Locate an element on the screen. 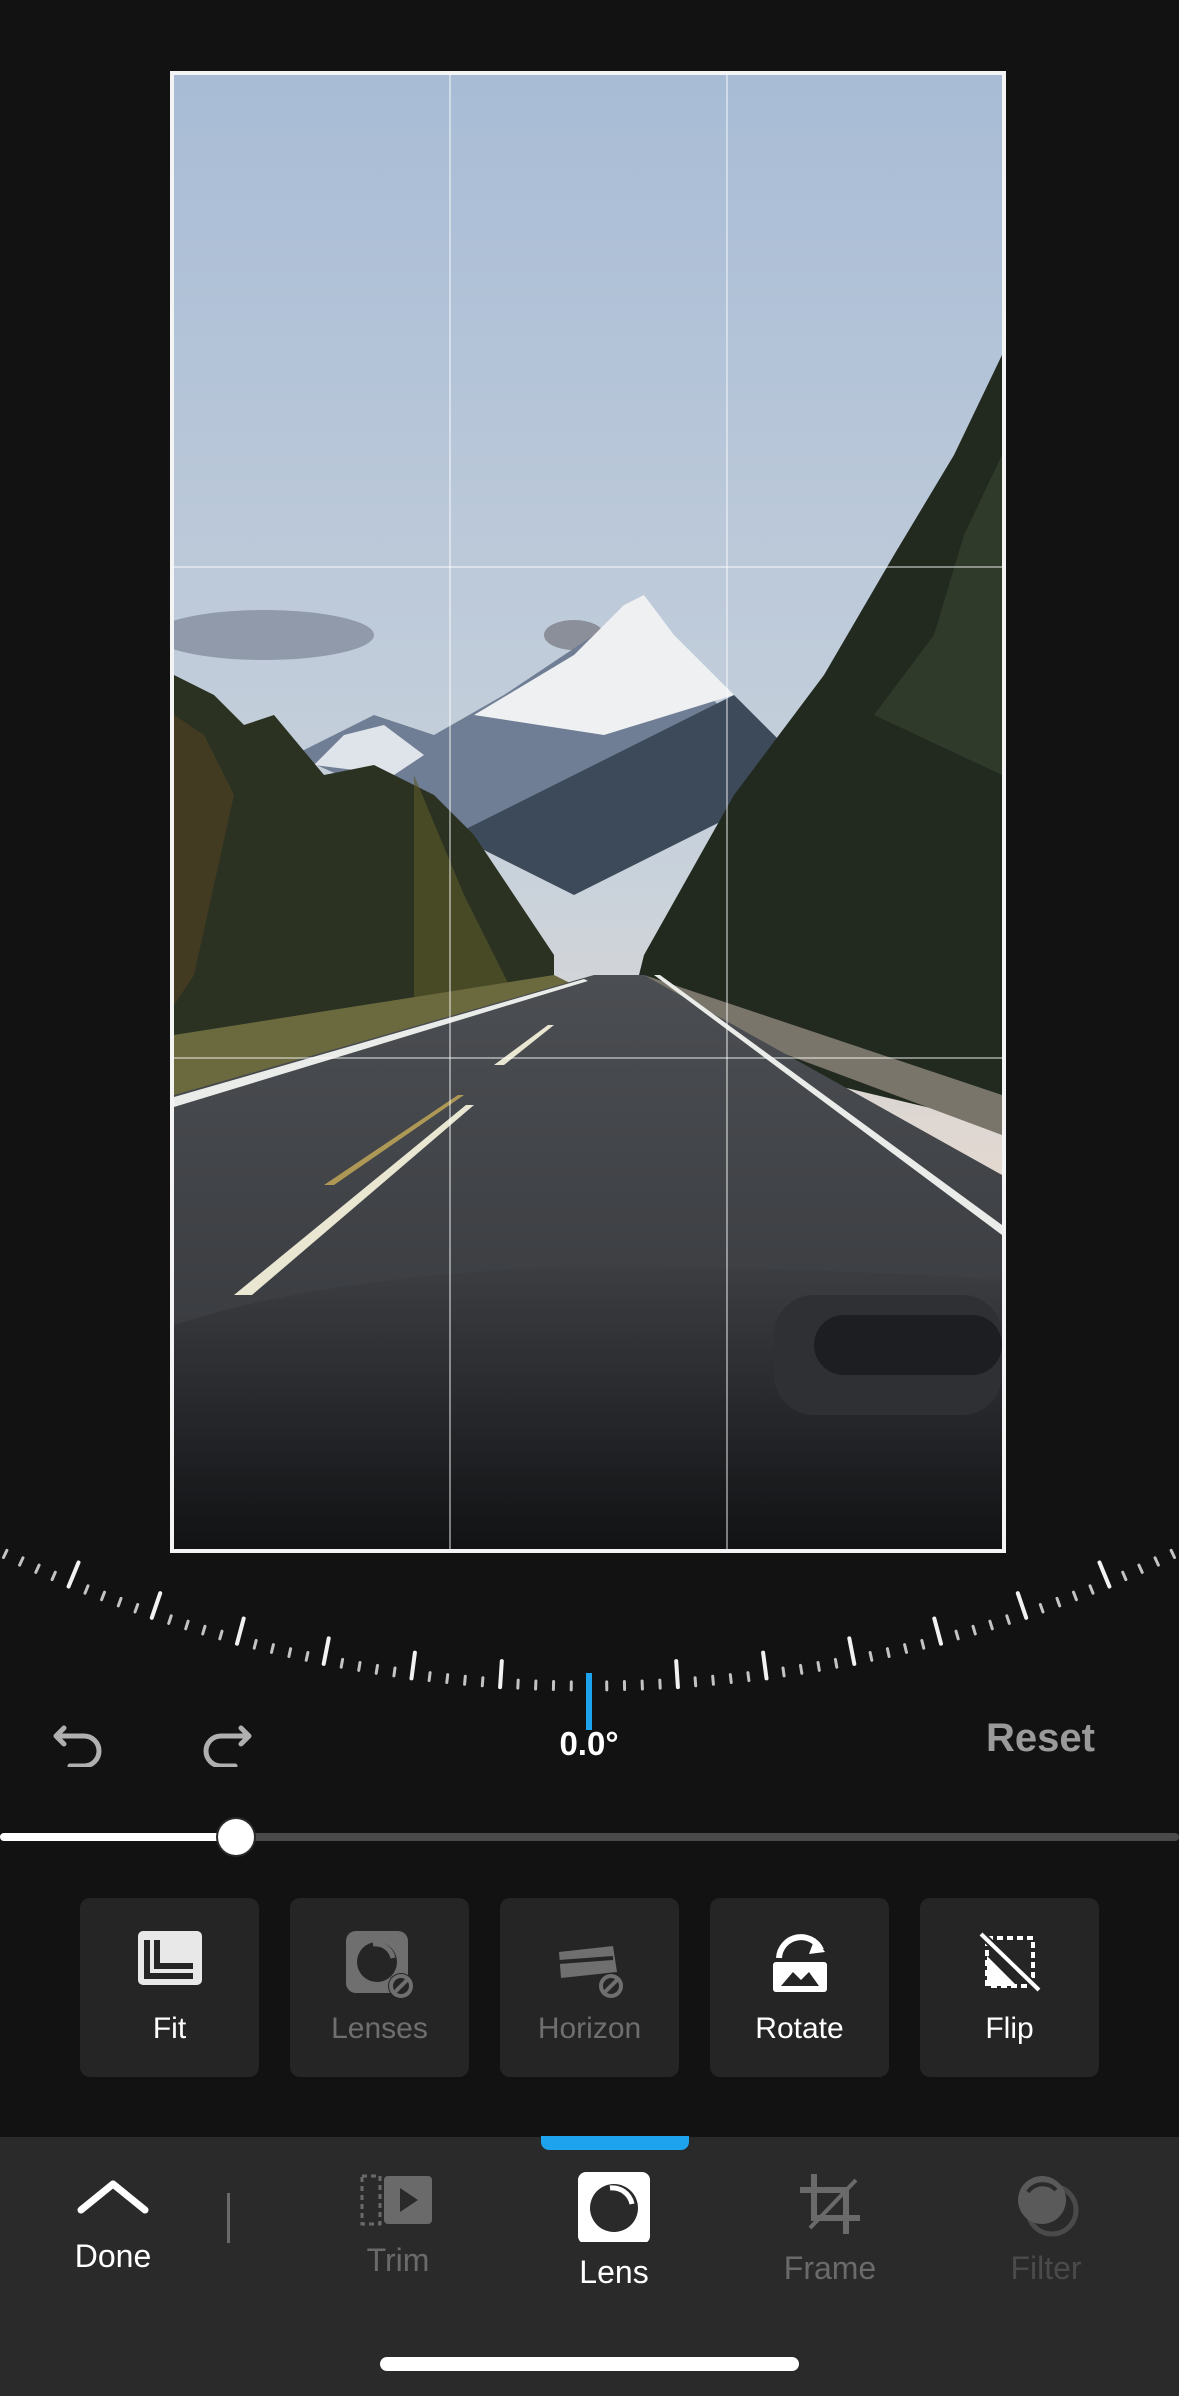 The height and width of the screenshot is (2396, 1179). fit-icon is located at coordinates (169, 1958).